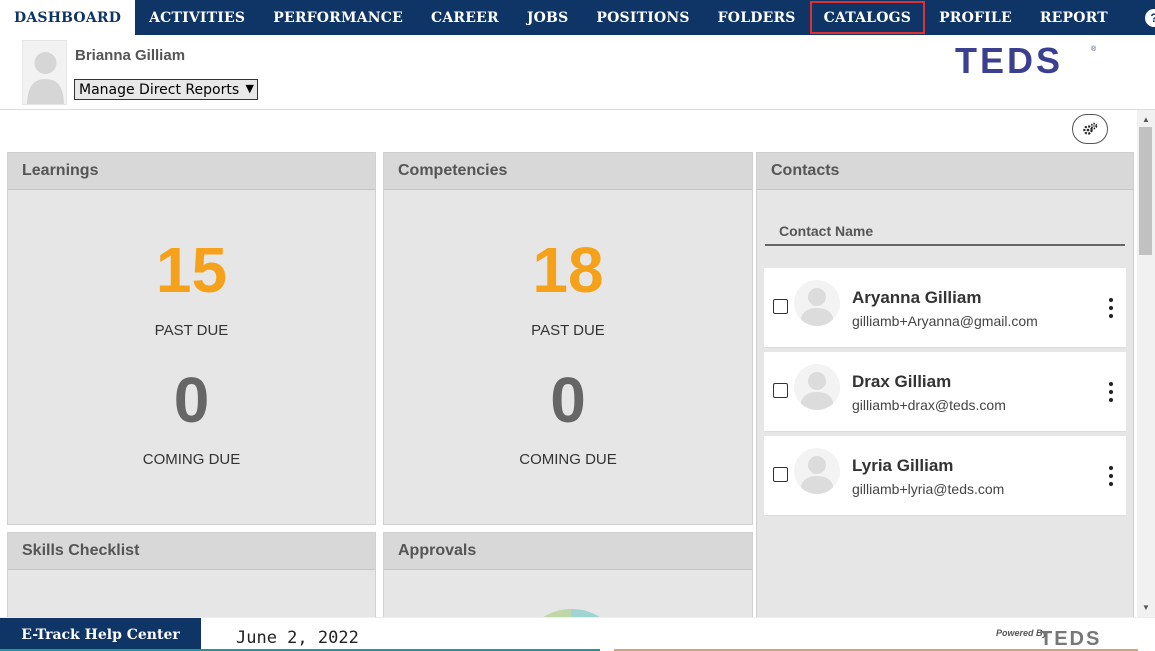  I want to click on nav-jobs: JOBS, so click(548, 17).